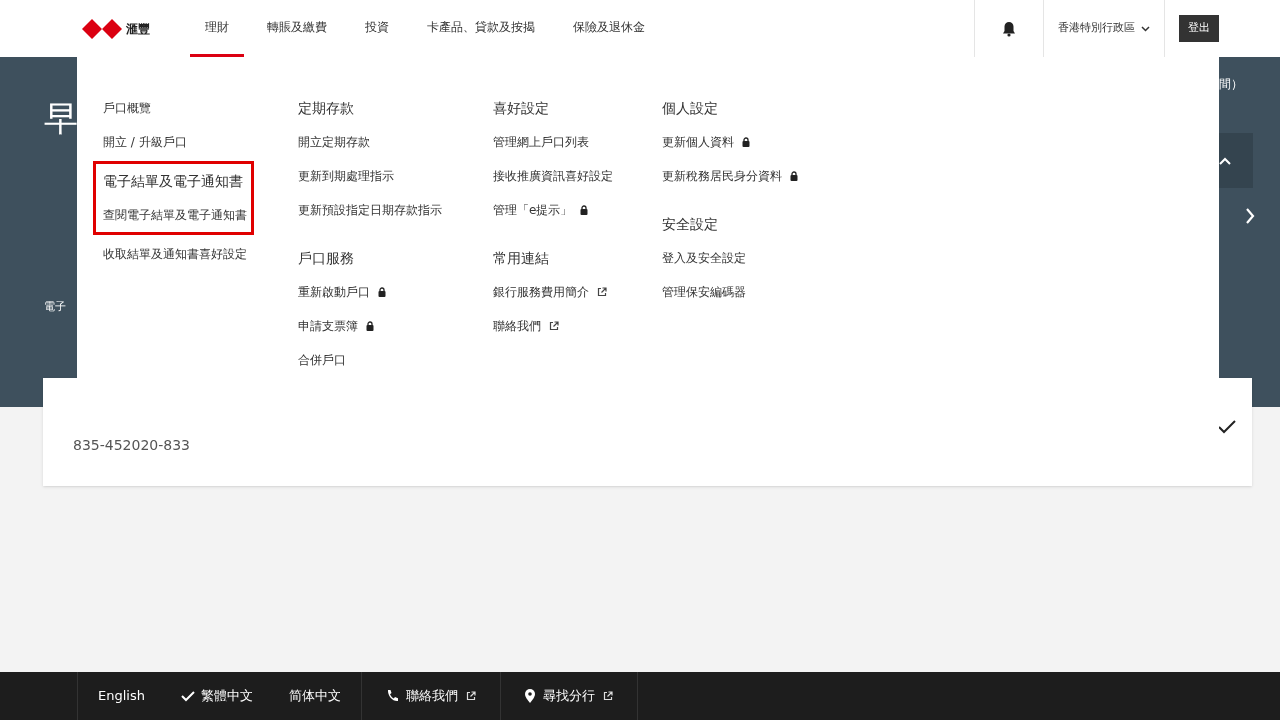 The width and height of the screenshot is (1280, 720). I want to click on menu-link: 更新稅務居民身分資料, so click(722, 176).